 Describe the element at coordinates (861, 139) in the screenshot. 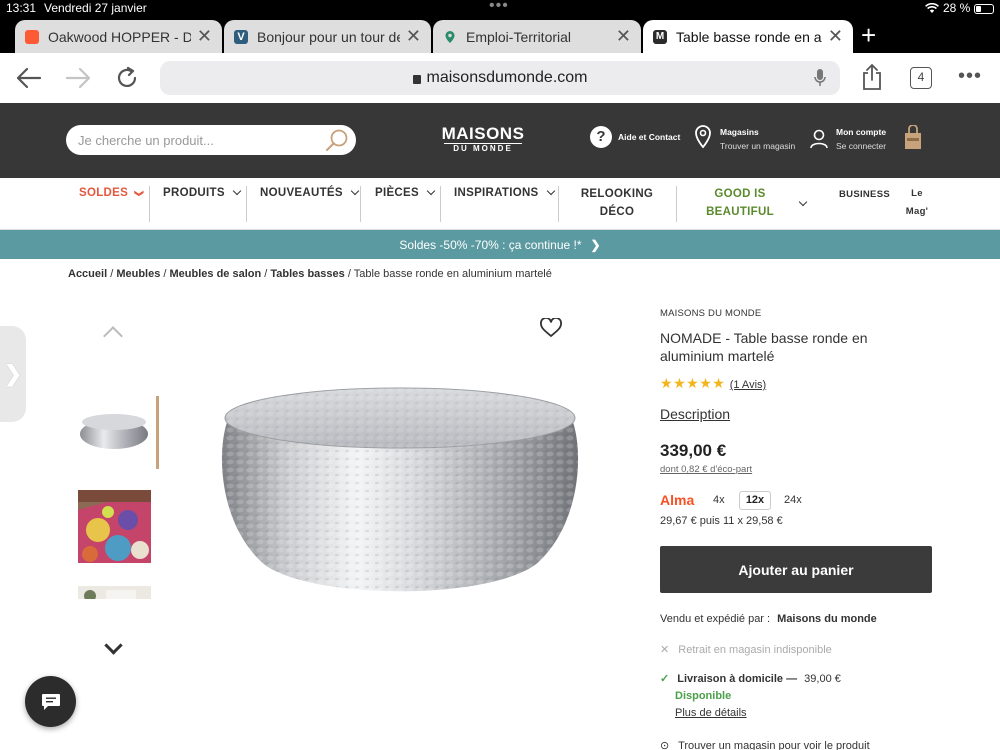

I see `account-link: Mon compte Se connecter` at that location.